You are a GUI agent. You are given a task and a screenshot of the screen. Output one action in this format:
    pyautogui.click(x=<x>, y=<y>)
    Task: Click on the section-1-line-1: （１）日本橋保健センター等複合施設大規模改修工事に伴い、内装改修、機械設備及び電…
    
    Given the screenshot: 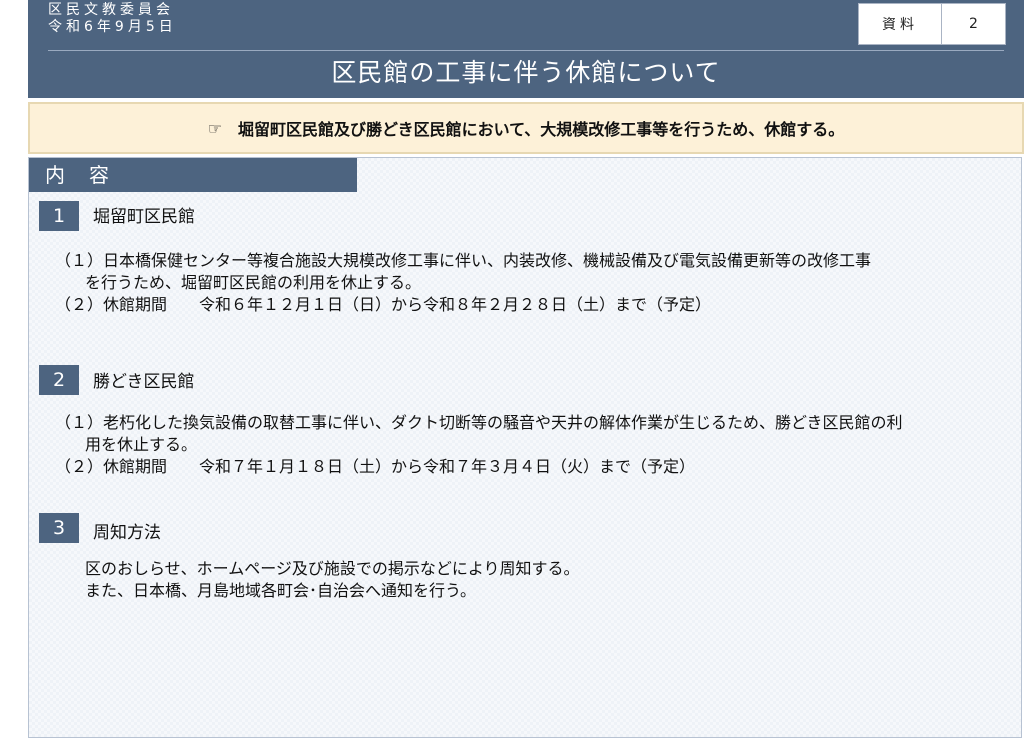 What is the action you would take?
    pyautogui.click(x=463, y=260)
    